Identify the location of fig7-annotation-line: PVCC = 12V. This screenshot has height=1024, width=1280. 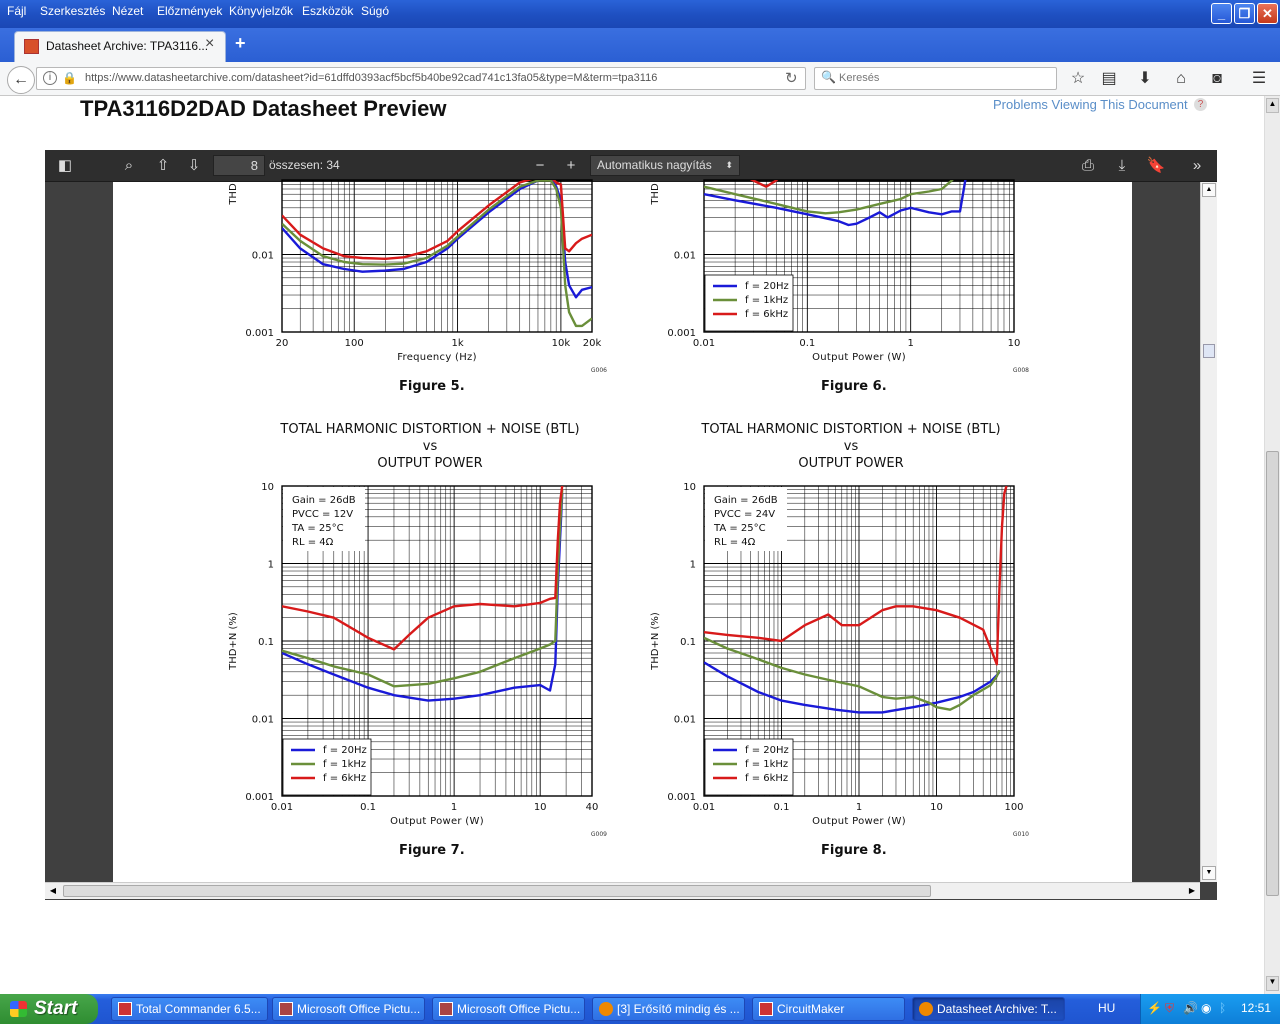
(322, 514).